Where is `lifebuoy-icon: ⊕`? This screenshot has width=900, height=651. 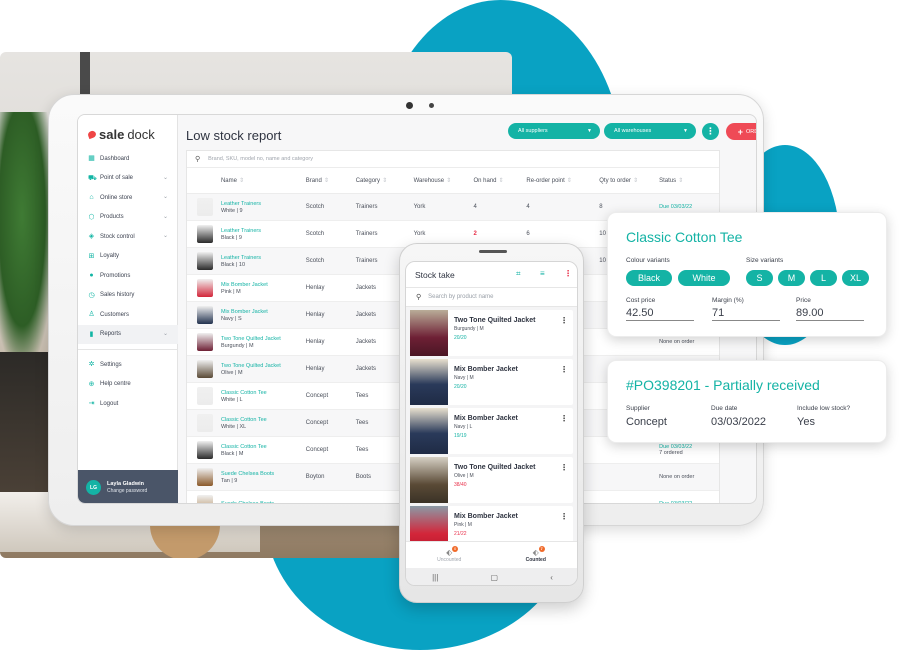
lifebuoy-icon: ⊕ is located at coordinates (91, 384).